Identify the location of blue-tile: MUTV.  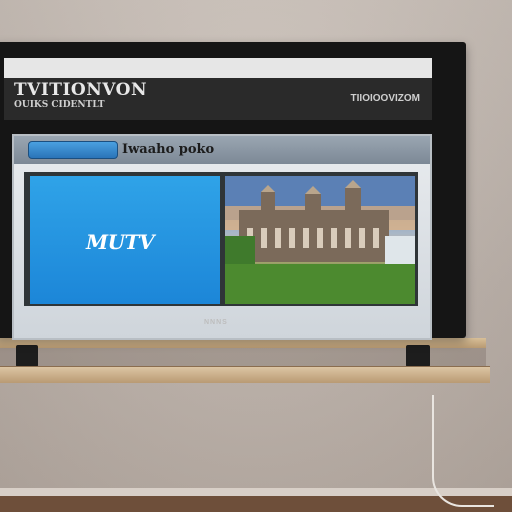
(125, 240).